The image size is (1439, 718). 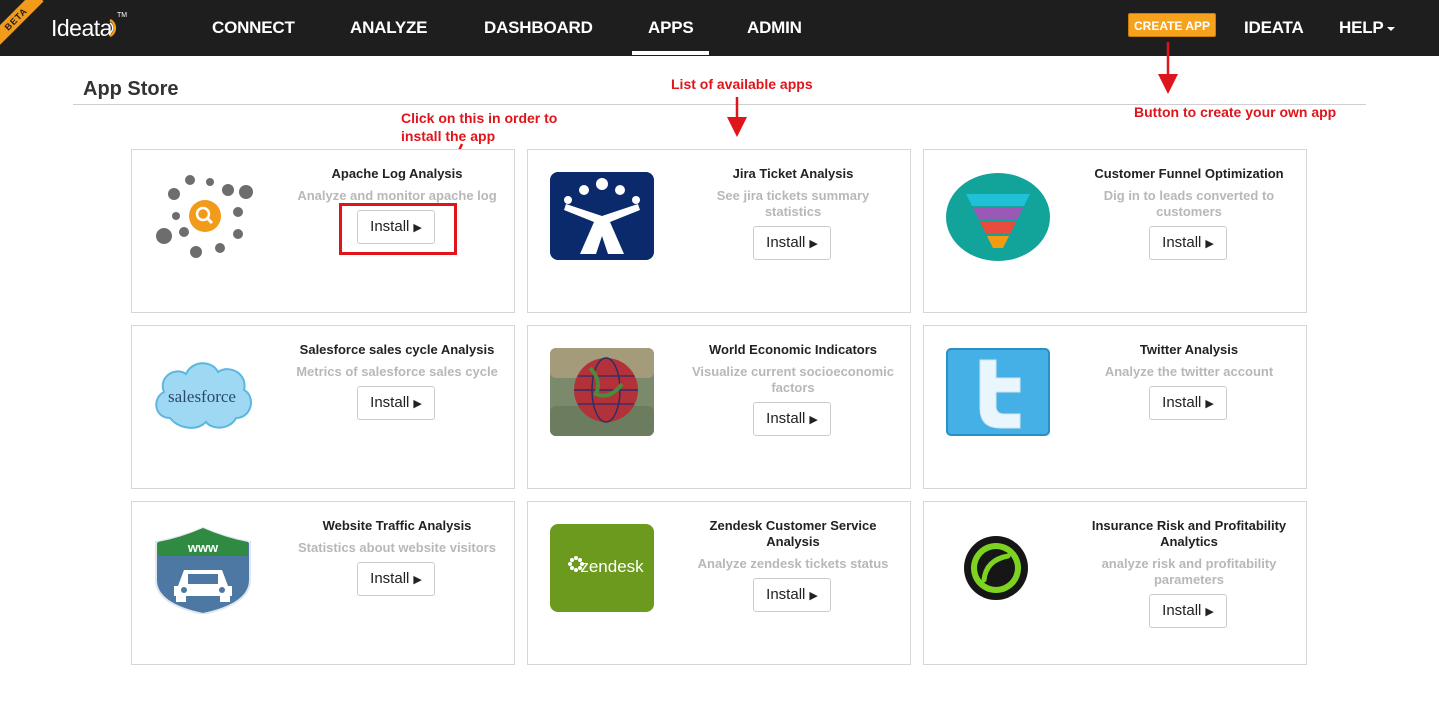 I want to click on apache-log-icon, so click(x=203, y=217).